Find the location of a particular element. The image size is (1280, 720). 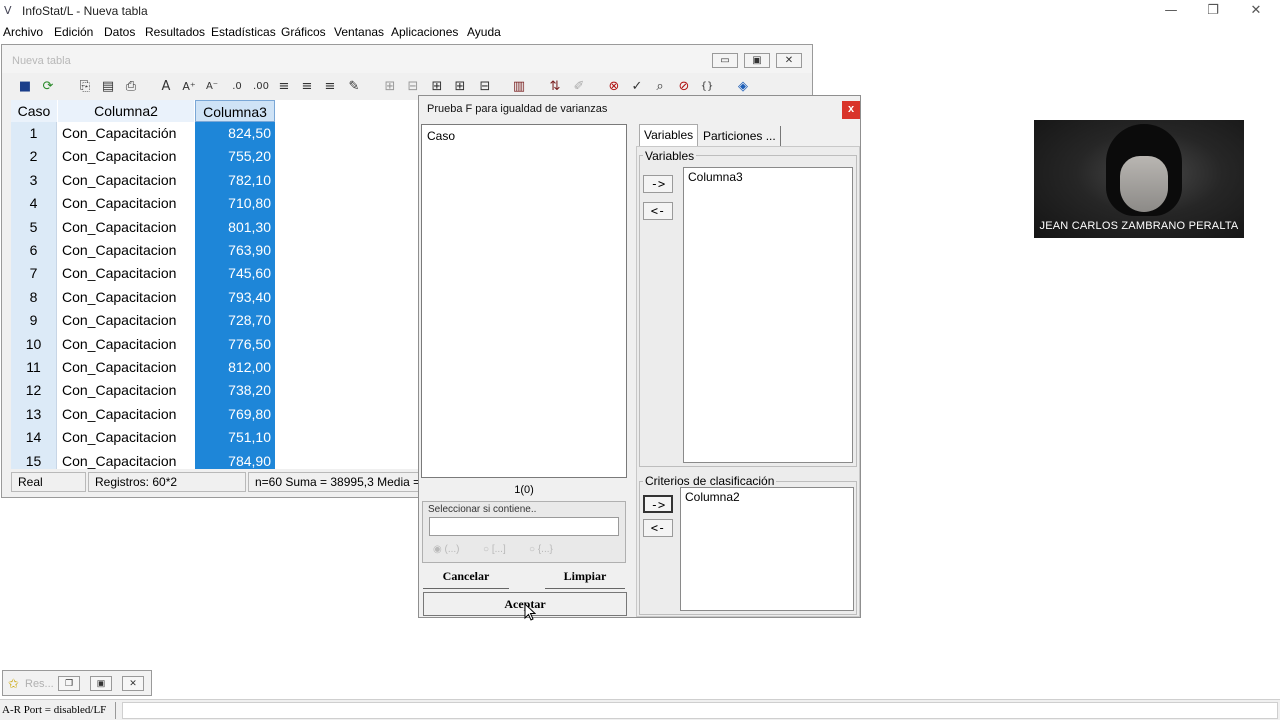

minimize-icon: — is located at coordinates (1171, 11).